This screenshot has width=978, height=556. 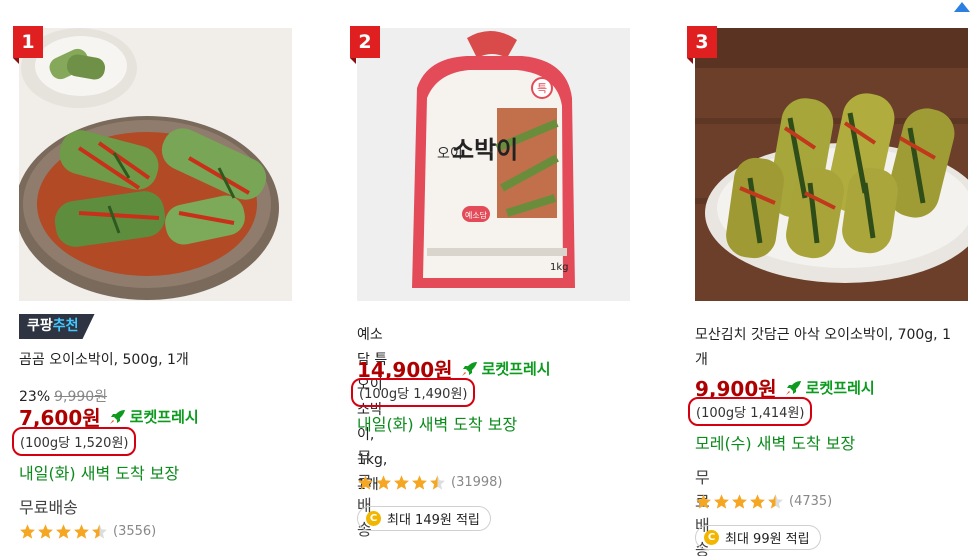 What do you see at coordinates (65, 326) in the screenshot?
I see `recommend-accent: 추천` at bounding box center [65, 326].